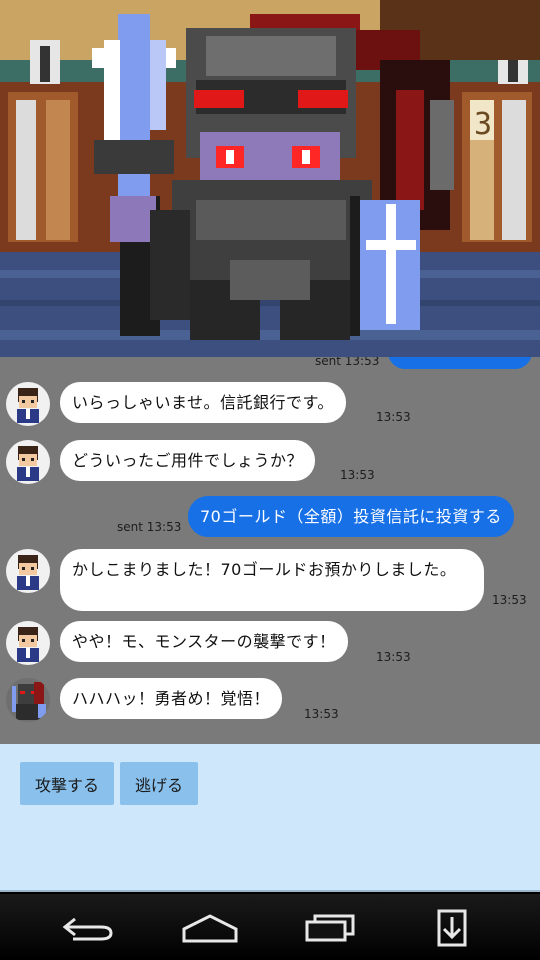  I want to click on dark-knight-avatar-image, so click(29, 701).